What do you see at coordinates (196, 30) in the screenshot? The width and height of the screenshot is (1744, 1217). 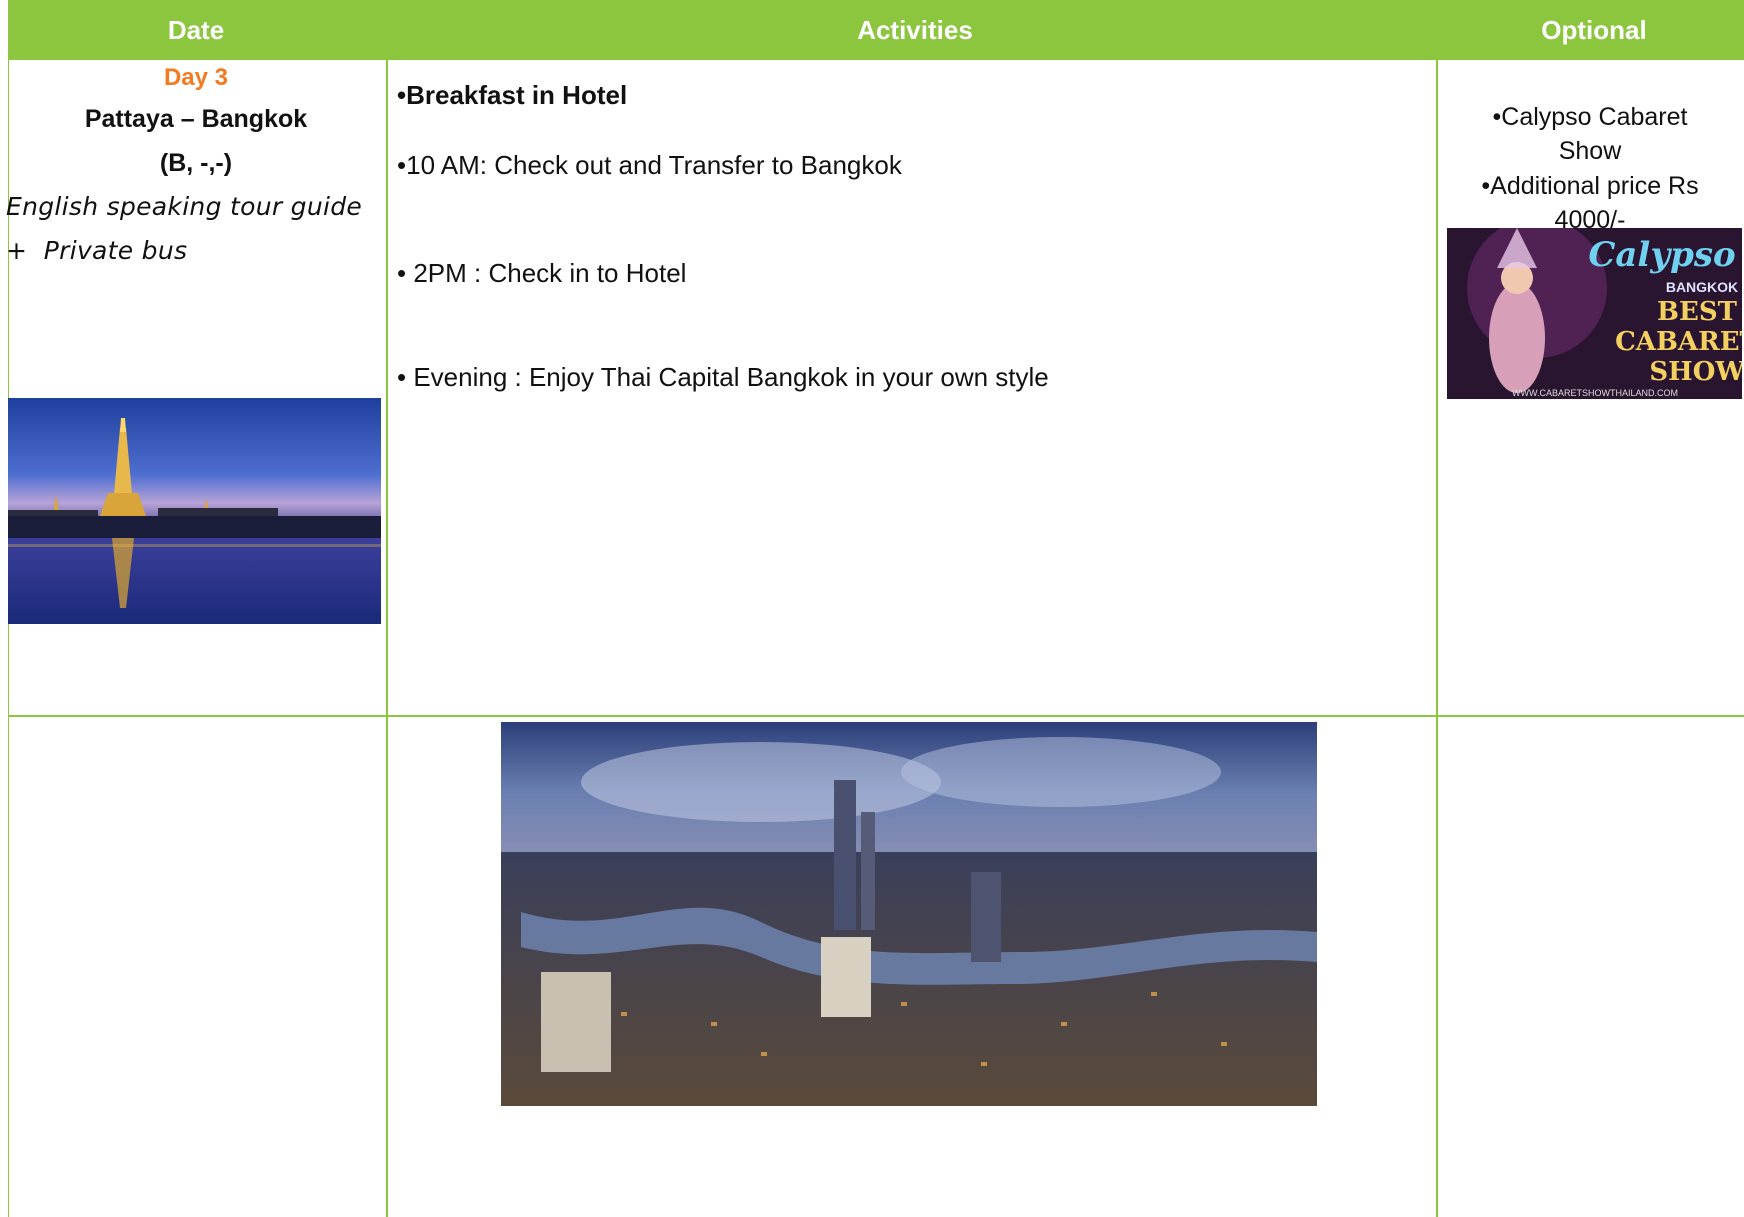 I see `header-date: Date` at bounding box center [196, 30].